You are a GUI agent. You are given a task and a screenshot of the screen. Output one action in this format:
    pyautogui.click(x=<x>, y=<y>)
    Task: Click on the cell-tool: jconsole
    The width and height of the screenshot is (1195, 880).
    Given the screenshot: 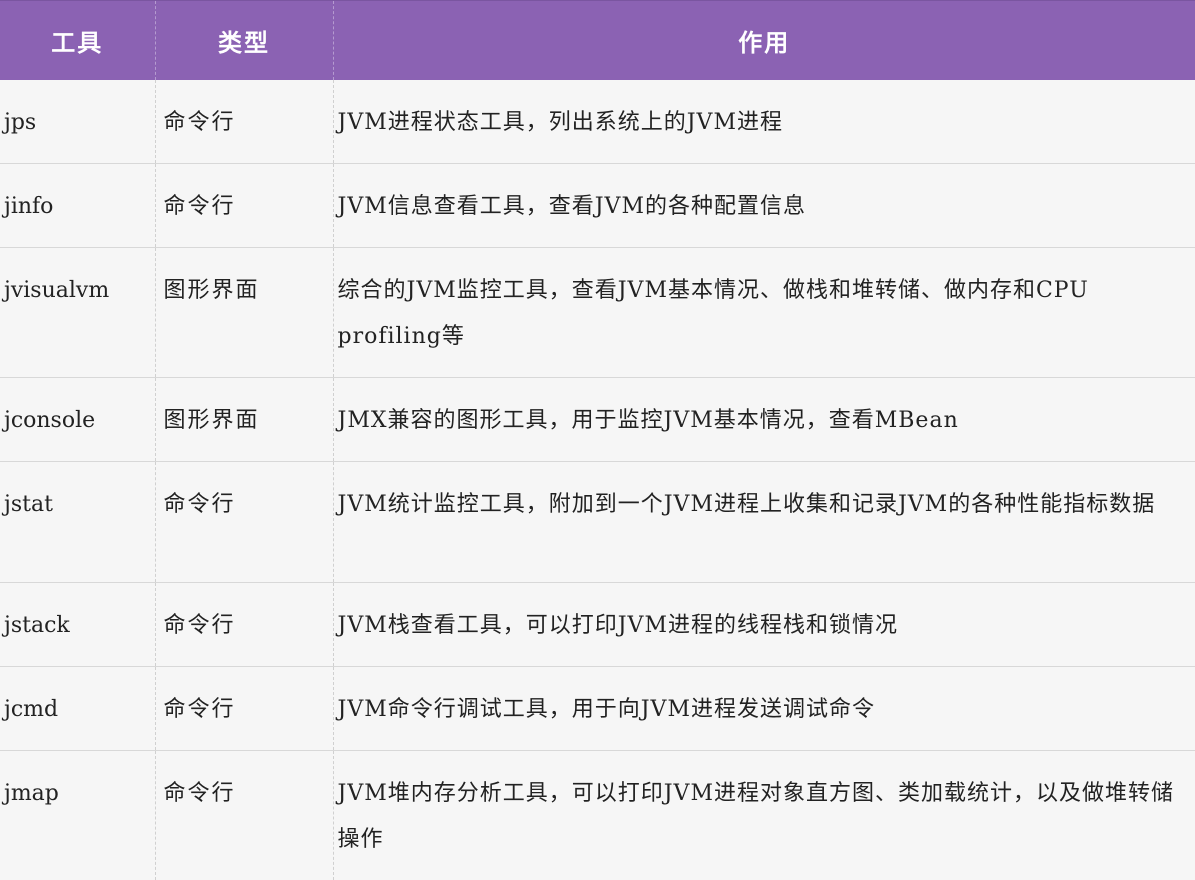 What is the action you would take?
    pyautogui.click(x=77, y=420)
    